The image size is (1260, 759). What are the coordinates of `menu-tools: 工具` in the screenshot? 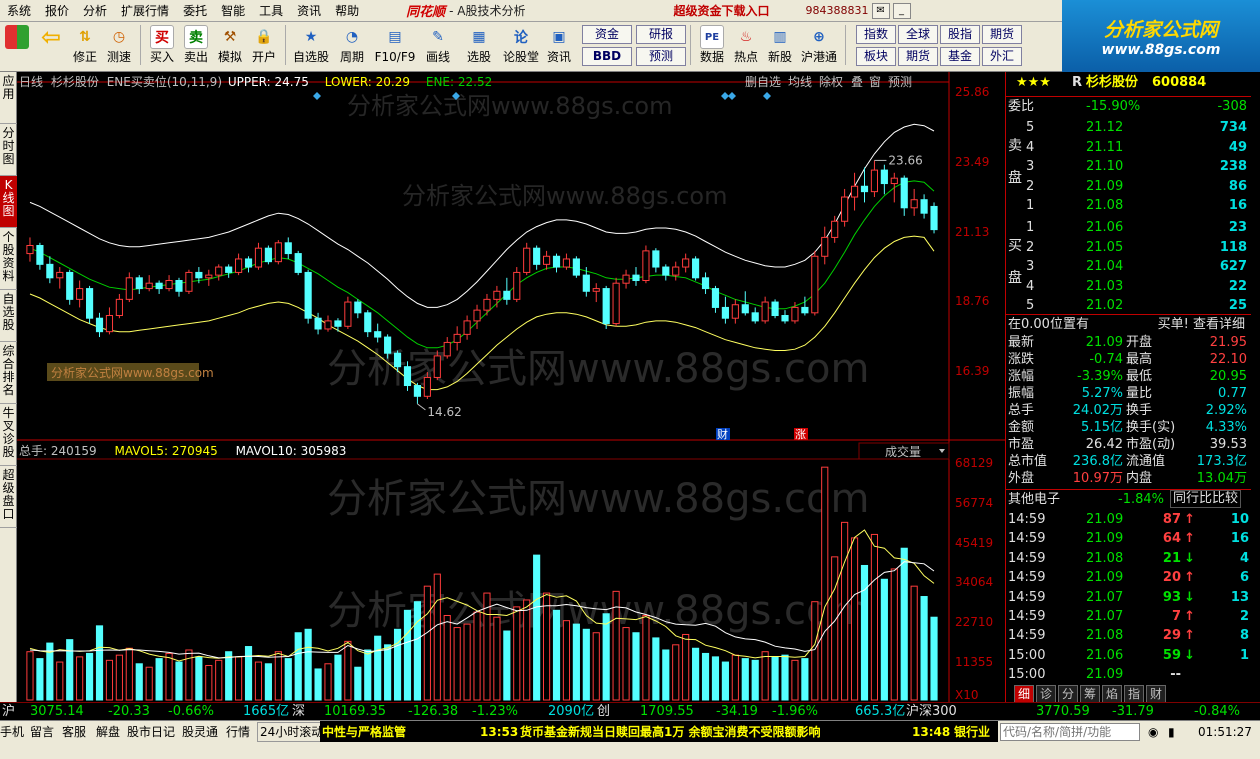 It's located at (271, 11).